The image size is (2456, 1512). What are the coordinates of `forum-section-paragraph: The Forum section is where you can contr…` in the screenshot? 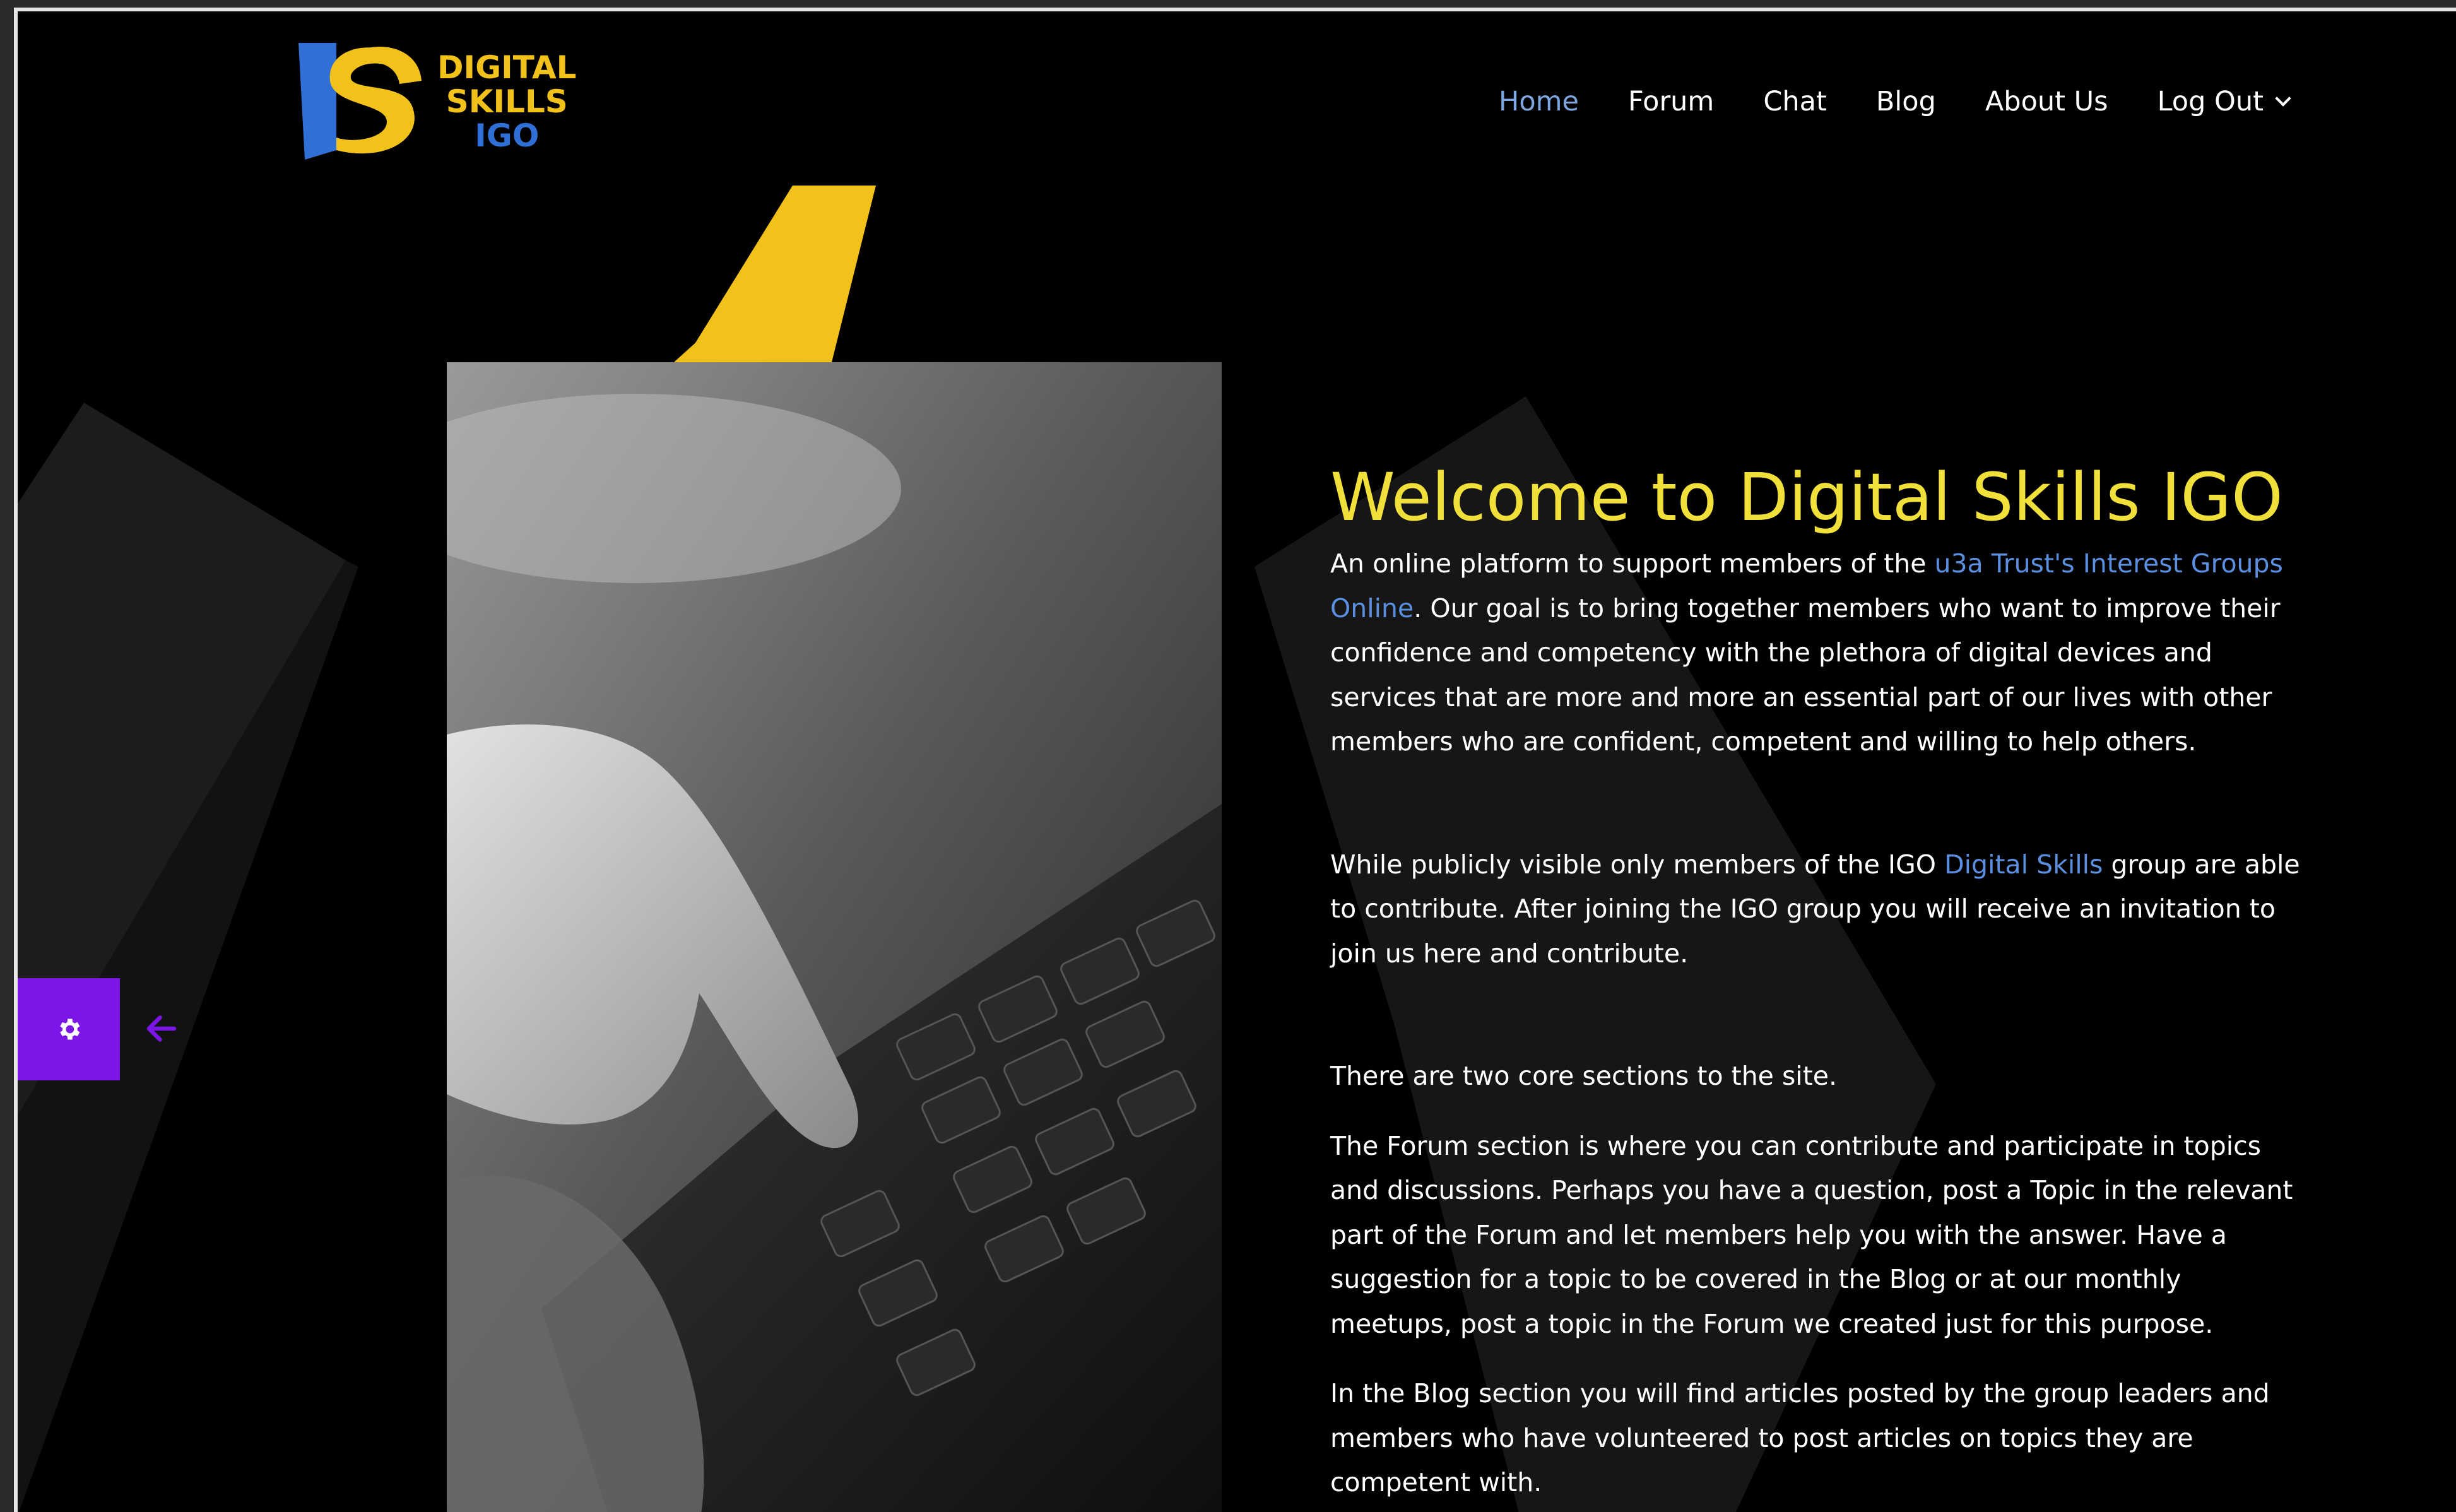 It's located at (1811, 1234).